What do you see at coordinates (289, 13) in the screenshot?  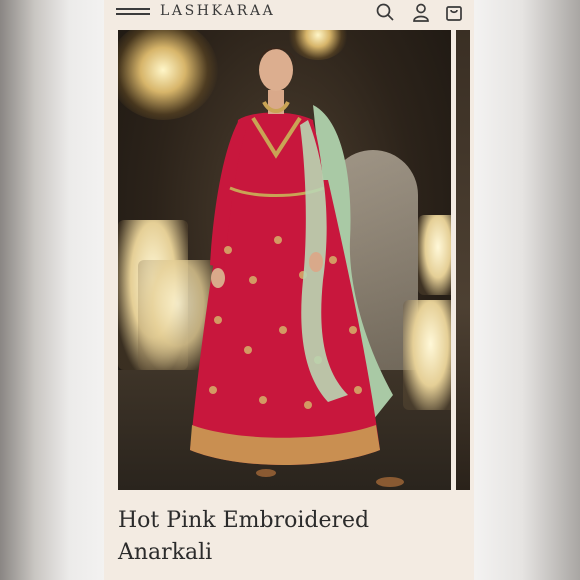 I see `top-navigation-bar: LASHKARAA` at bounding box center [289, 13].